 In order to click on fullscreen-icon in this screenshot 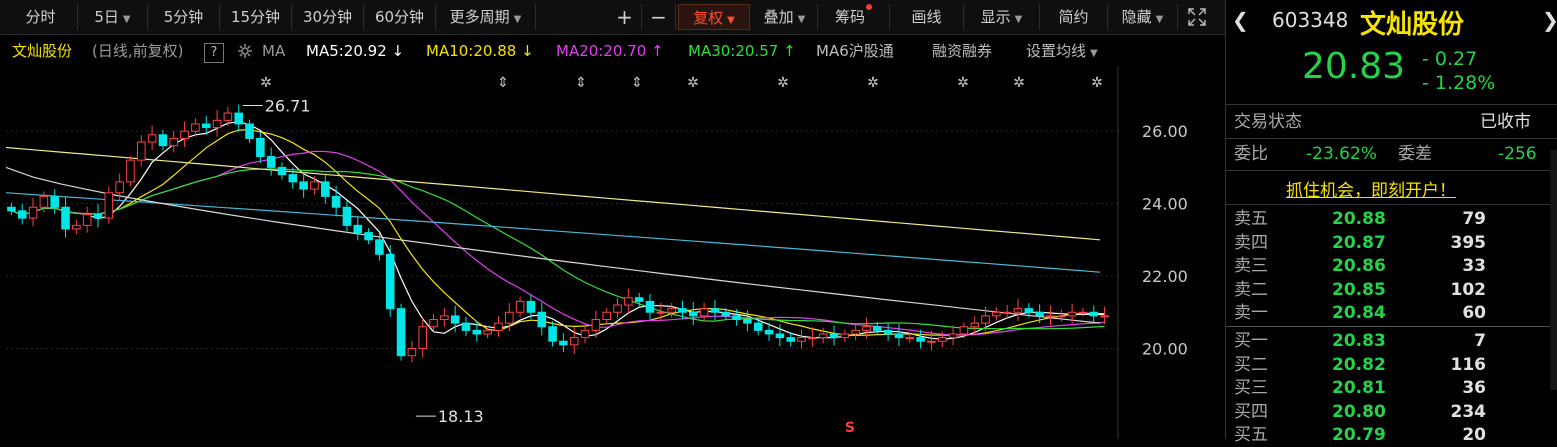, I will do `click(1197, 17)`.